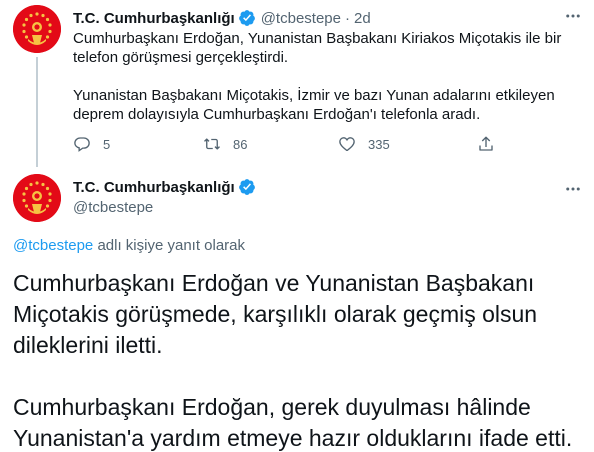  Describe the element at coordinates (362, 18) in the screenshot. I see `timestamp: 2d` at that location.